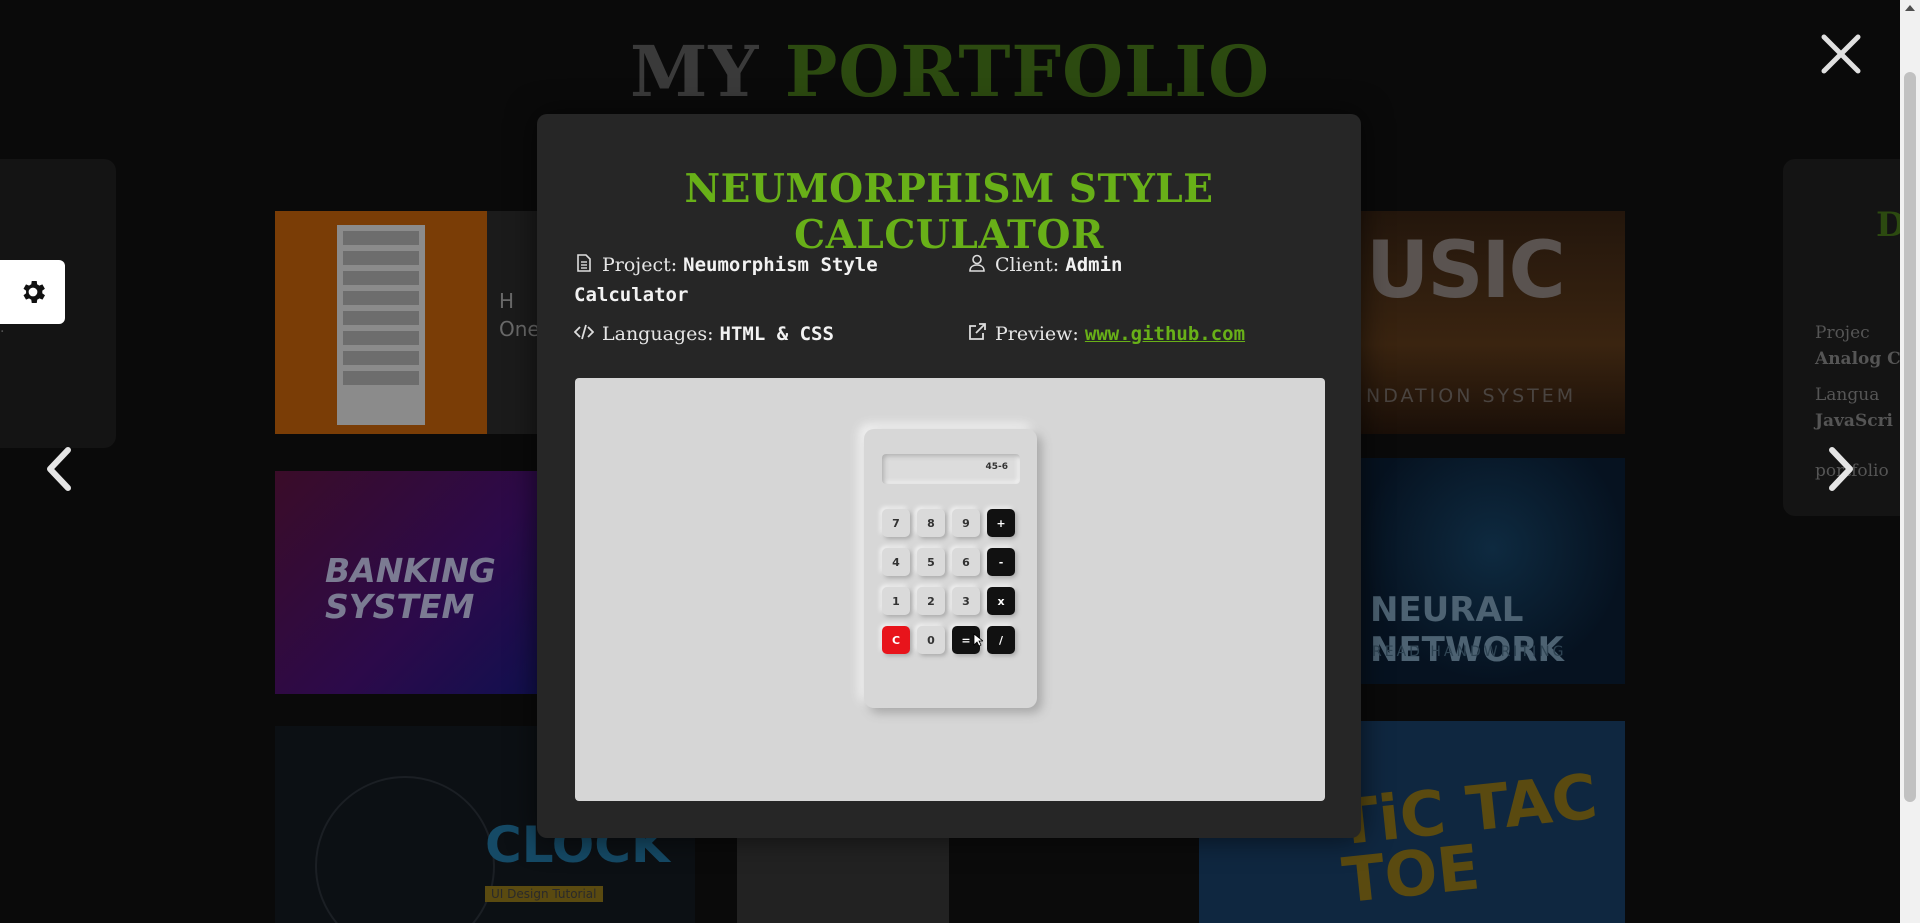 Image resolution: width=1920 pixels, height=923 pixels. What do you see at coordinates (1001, 562) in the screenshot?
I see `calc-key: -` at bounding box center [1001, 562].